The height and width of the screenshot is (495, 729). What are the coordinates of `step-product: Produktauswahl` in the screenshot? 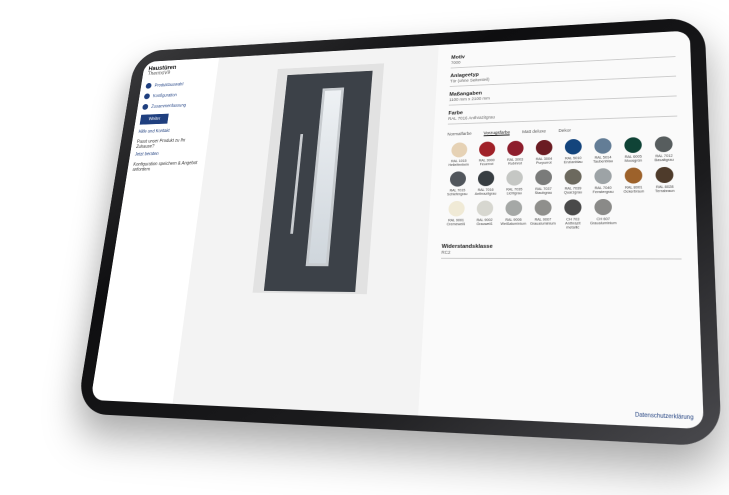 It's located at (178, 84).